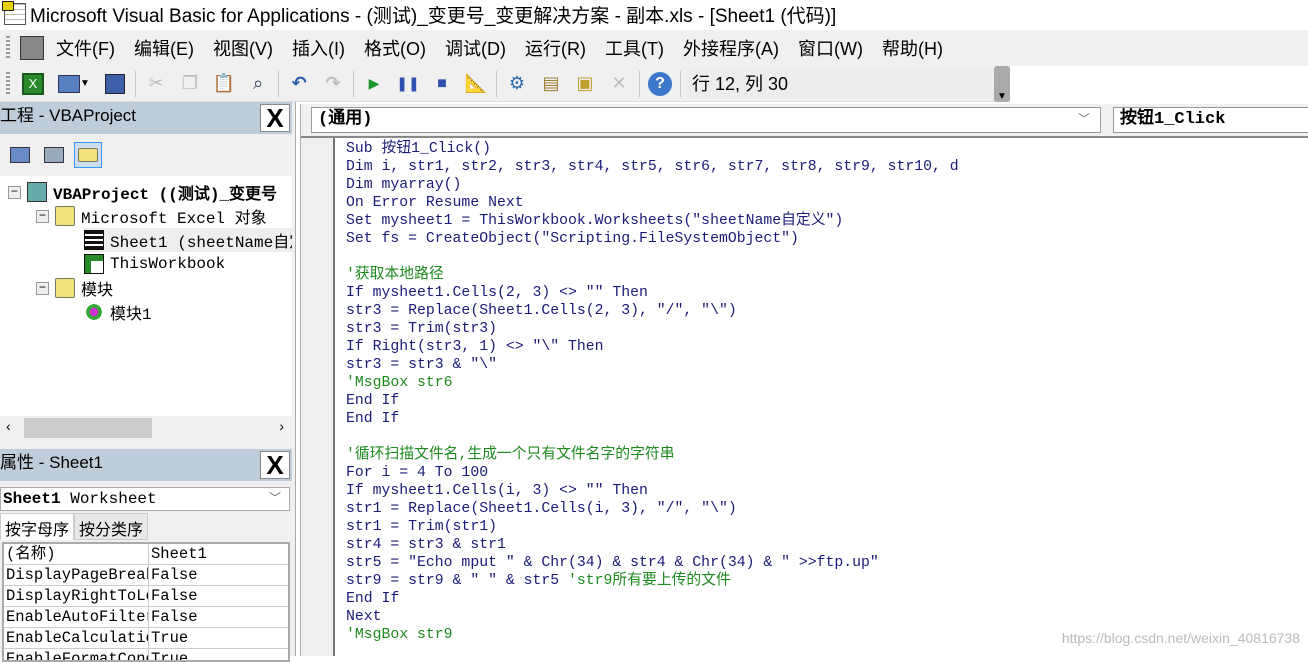 Image resolution: width=1308 pixels, height=662 pixels. What do you see at coordinates (115, 84) in the screenshot?
I see `save-icon` at bounding box center [115, 84].